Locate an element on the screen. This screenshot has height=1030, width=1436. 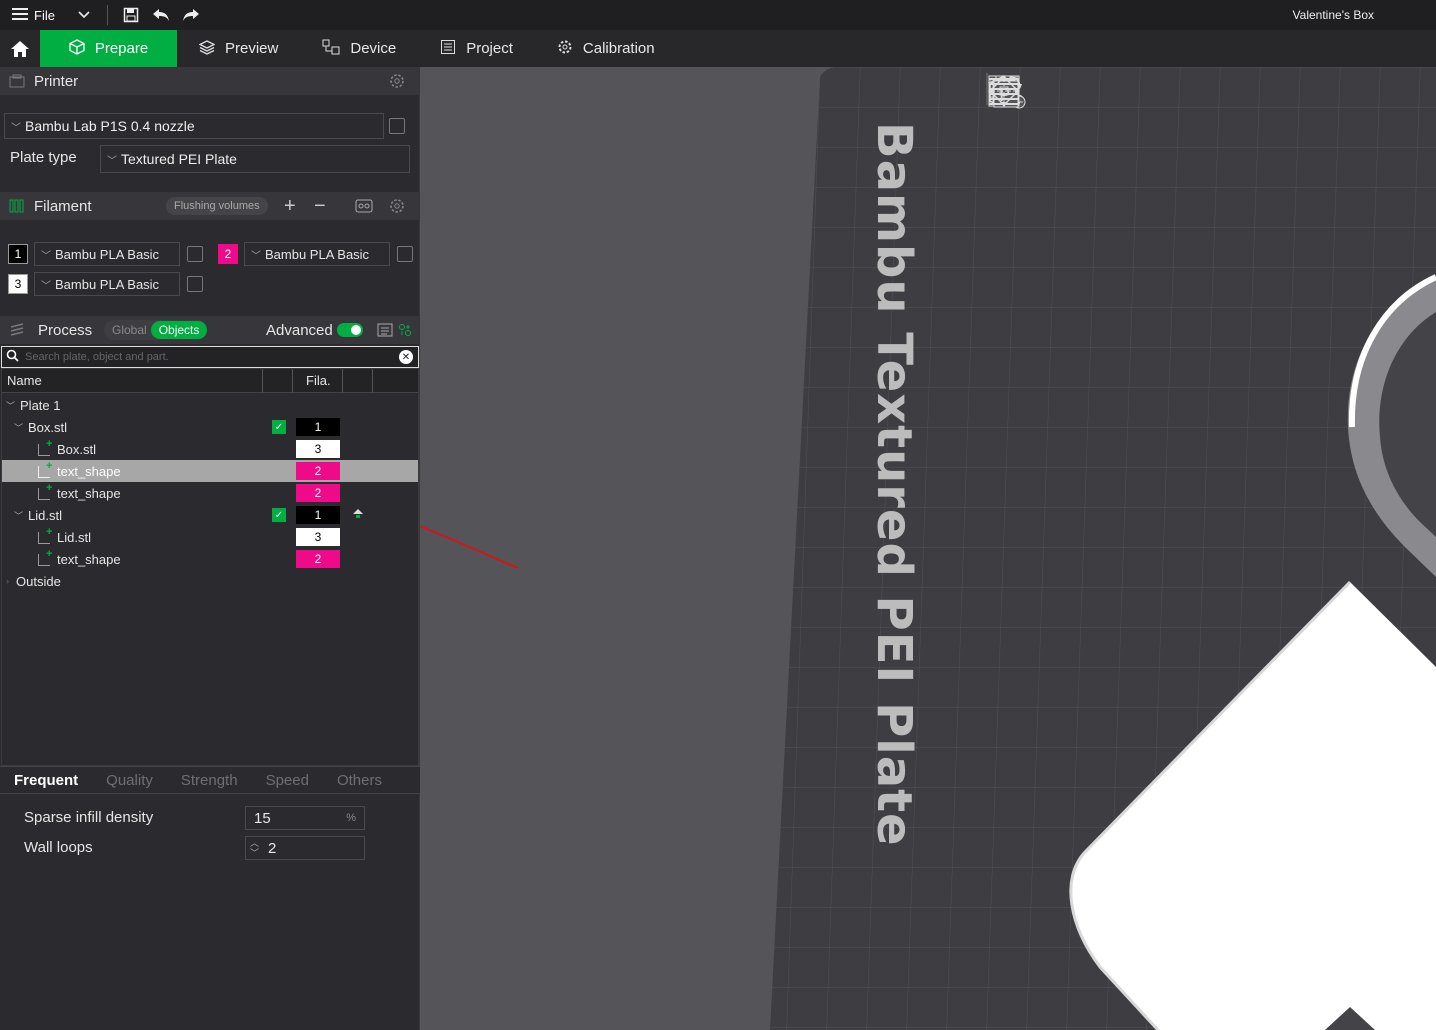
tree-row-part: + Box.stl 3 is located at coordinates (210, 449).